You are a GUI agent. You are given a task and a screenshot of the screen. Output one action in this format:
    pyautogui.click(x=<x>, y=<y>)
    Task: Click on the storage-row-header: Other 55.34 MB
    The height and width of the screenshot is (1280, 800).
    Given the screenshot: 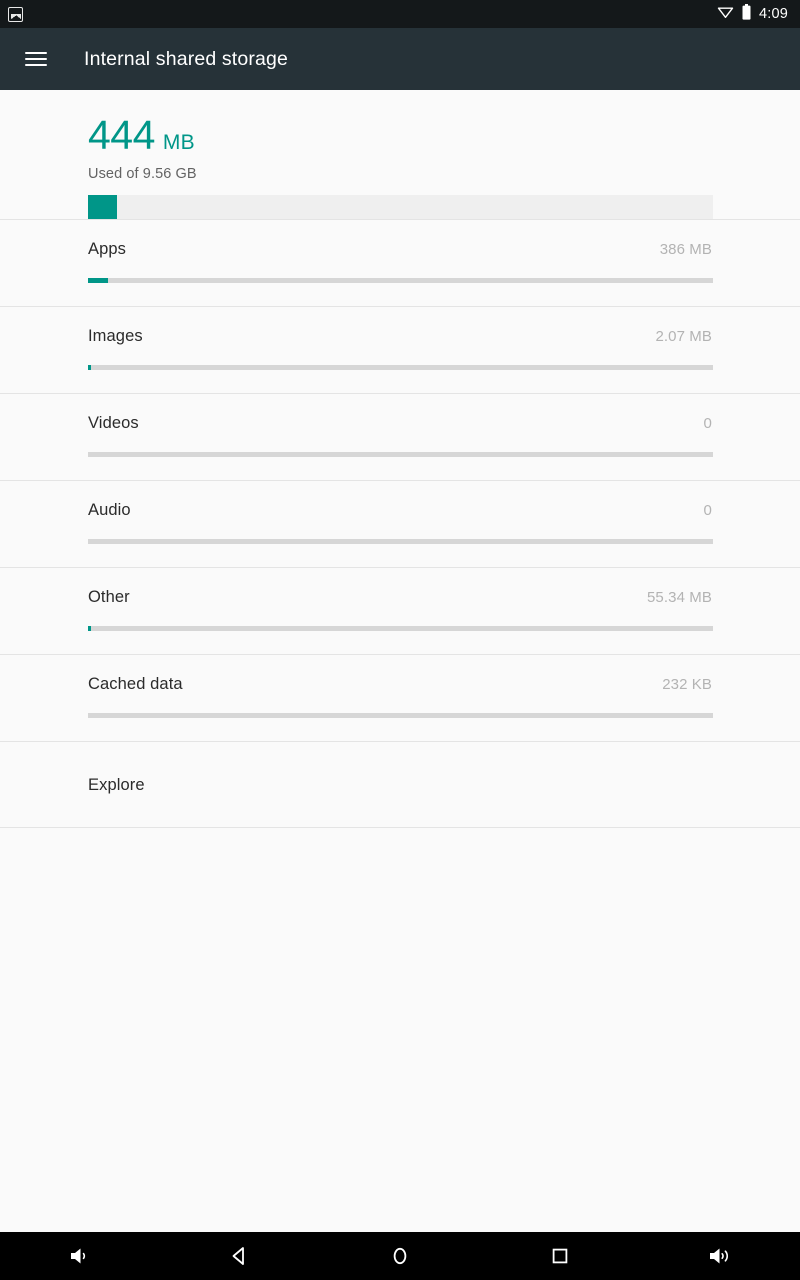 What is the action you would take?
    pyautogui.click(x=400, y=597)
    